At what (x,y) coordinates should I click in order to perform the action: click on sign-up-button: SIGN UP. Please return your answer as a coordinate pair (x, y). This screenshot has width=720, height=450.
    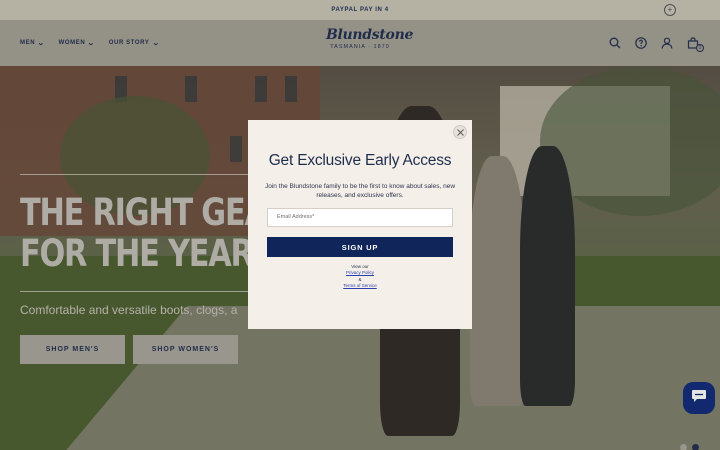
    Looking at the image, I should click on (360, 247).